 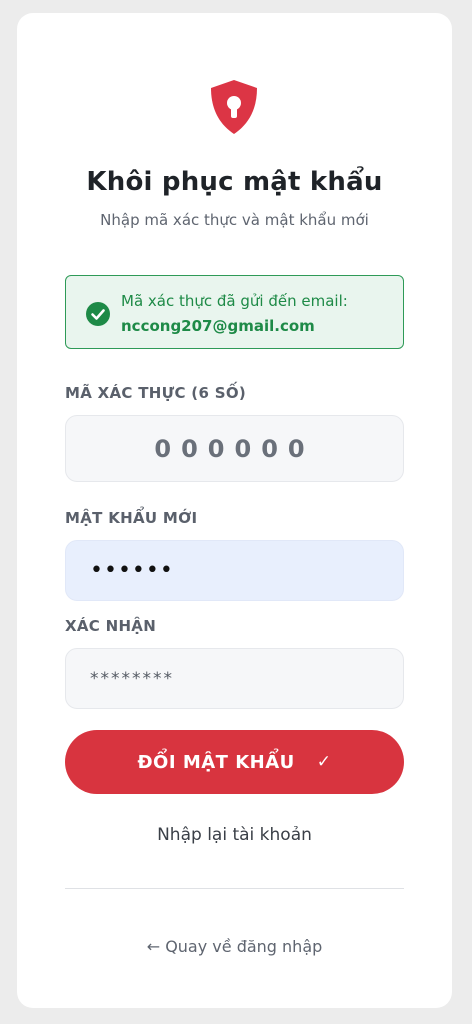 I want to click on back-to-login-link: ← Quay về đăng nhập, so click(x=234, y=946).